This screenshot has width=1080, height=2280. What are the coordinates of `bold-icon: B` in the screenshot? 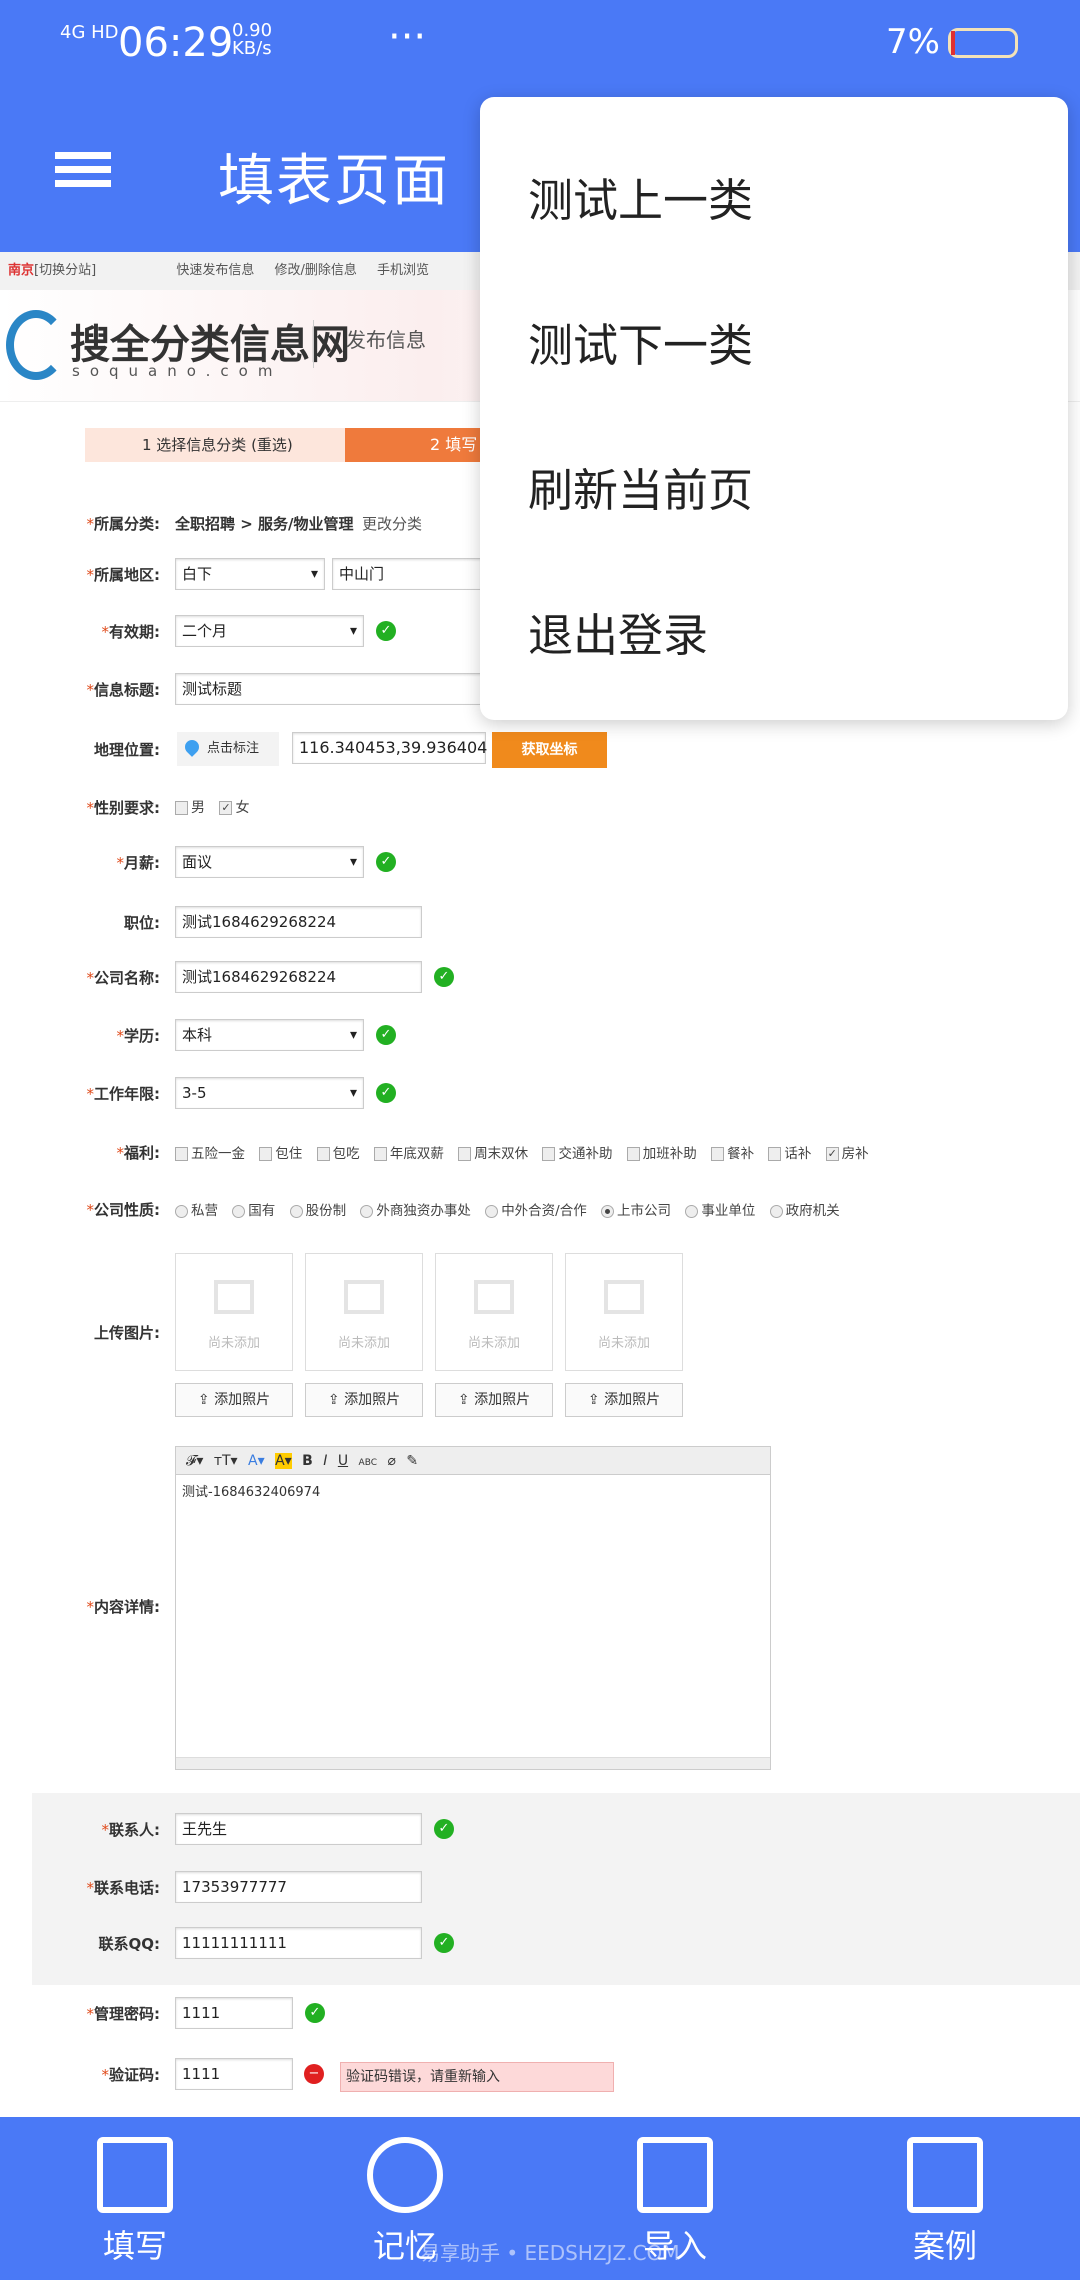 It's located at (307, 1461).